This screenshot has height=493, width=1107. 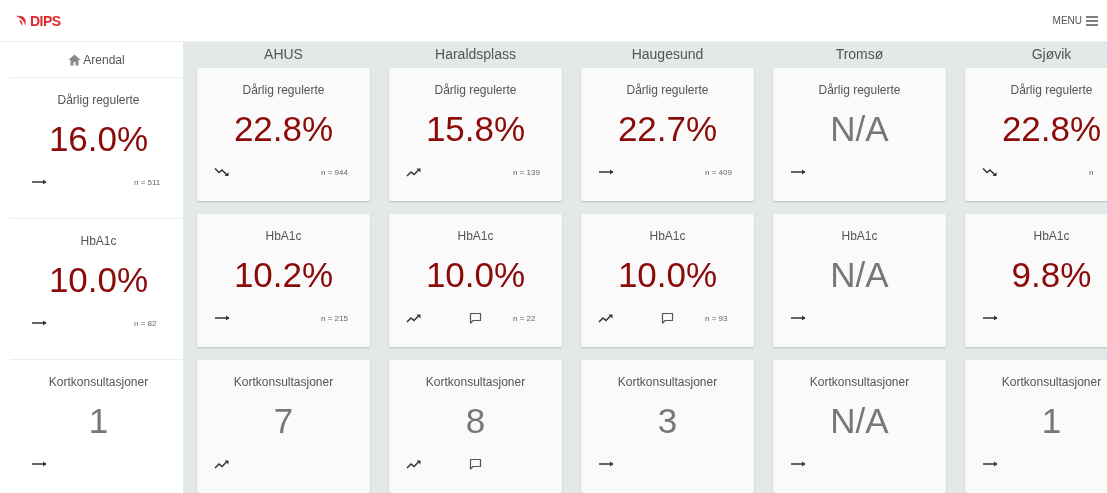 What do you see at coordinates (98, 139) in the screenshot?
I see `metric-value: 16.0%` at bounding box center [98, 139].